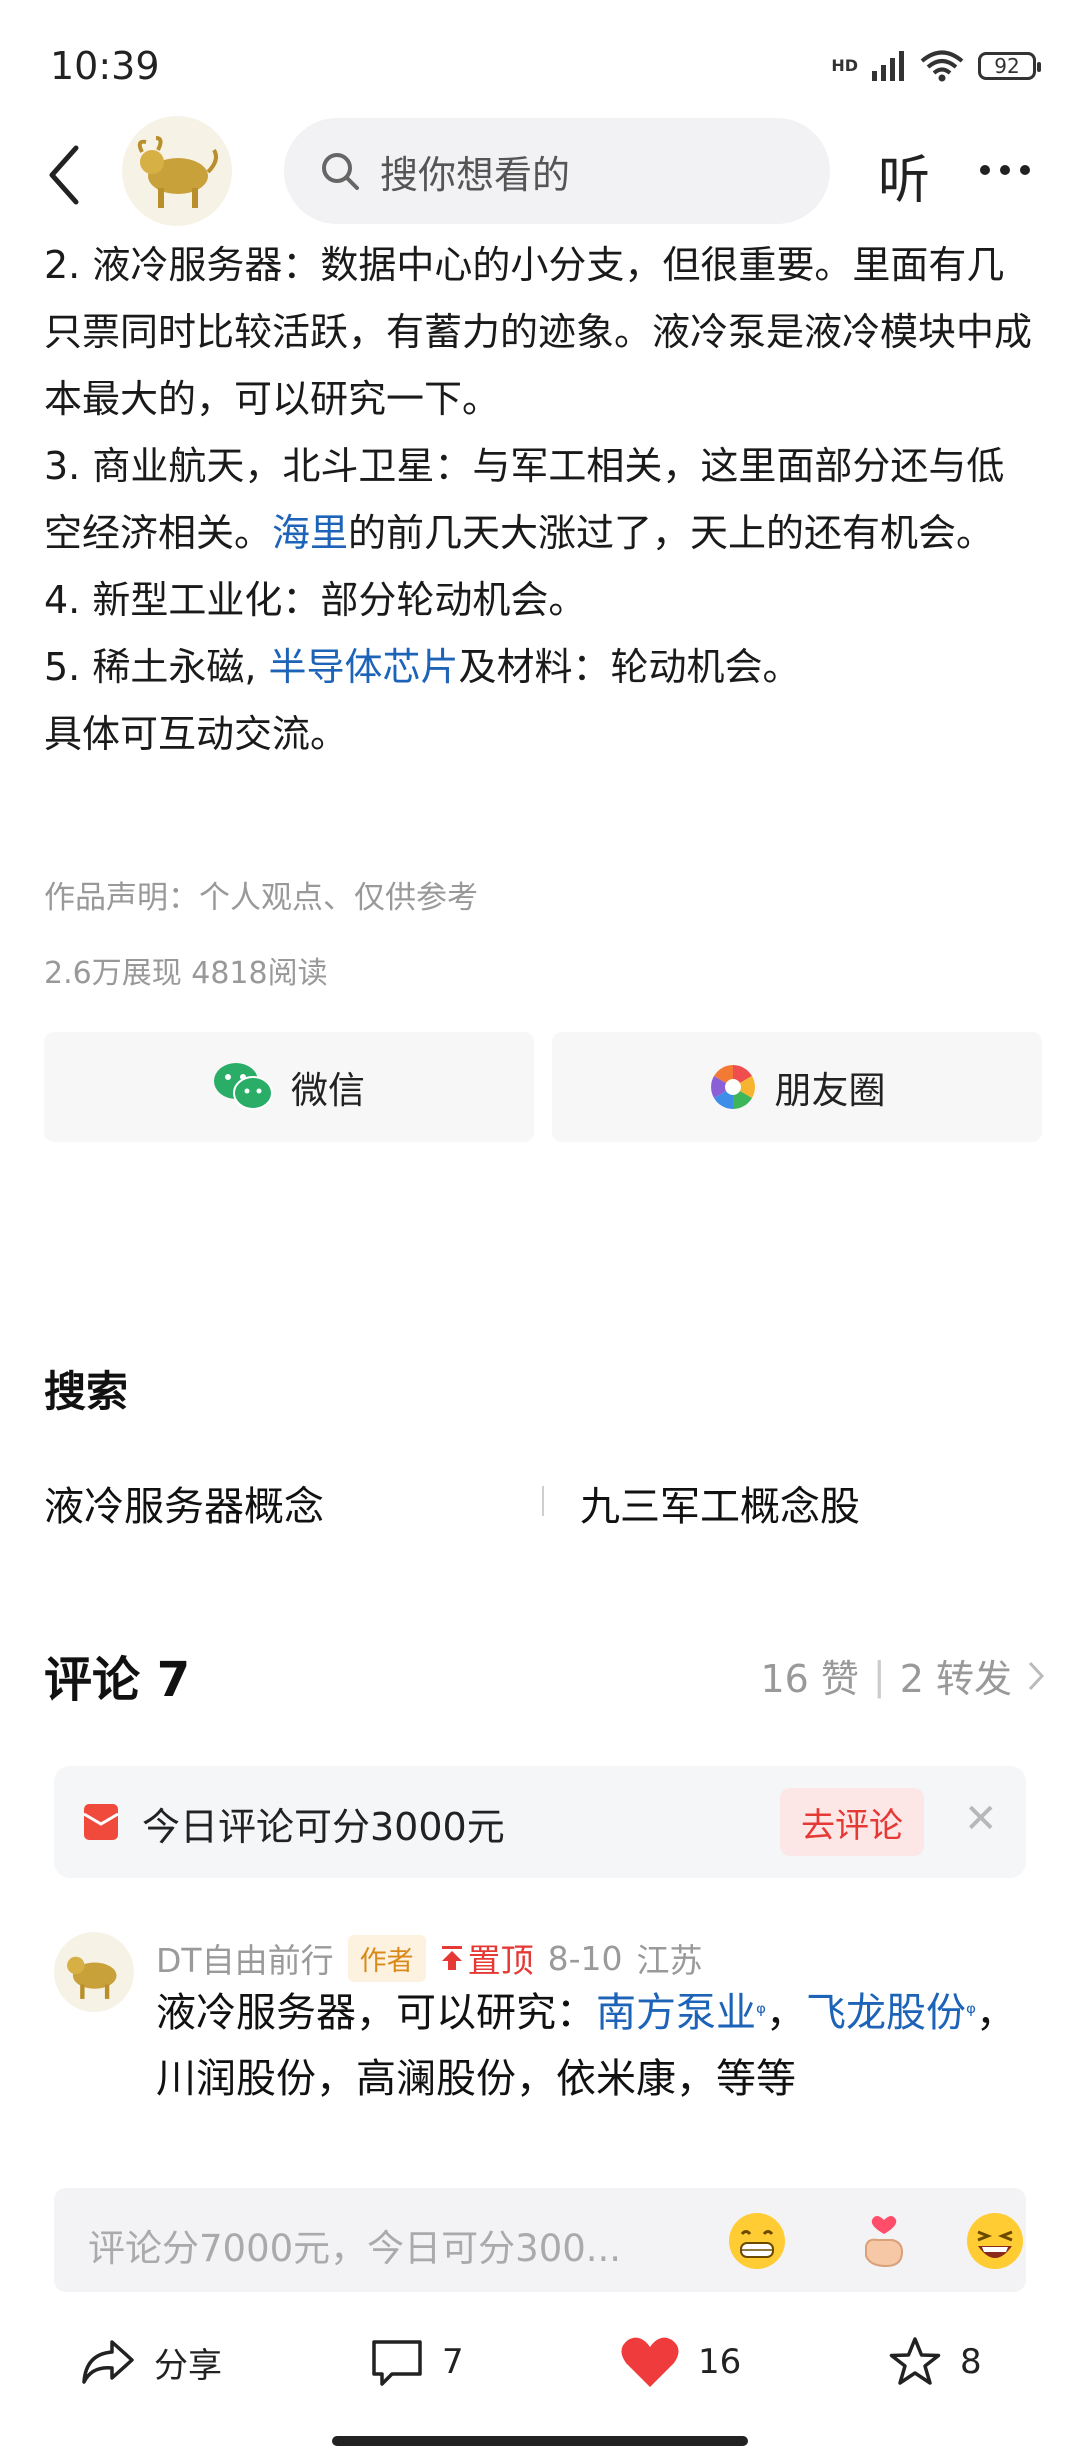 The image size is (1080, 2460). Describe the element at coordinates (540, 2441) in the screenshot. I see `home-indicator` at that location.